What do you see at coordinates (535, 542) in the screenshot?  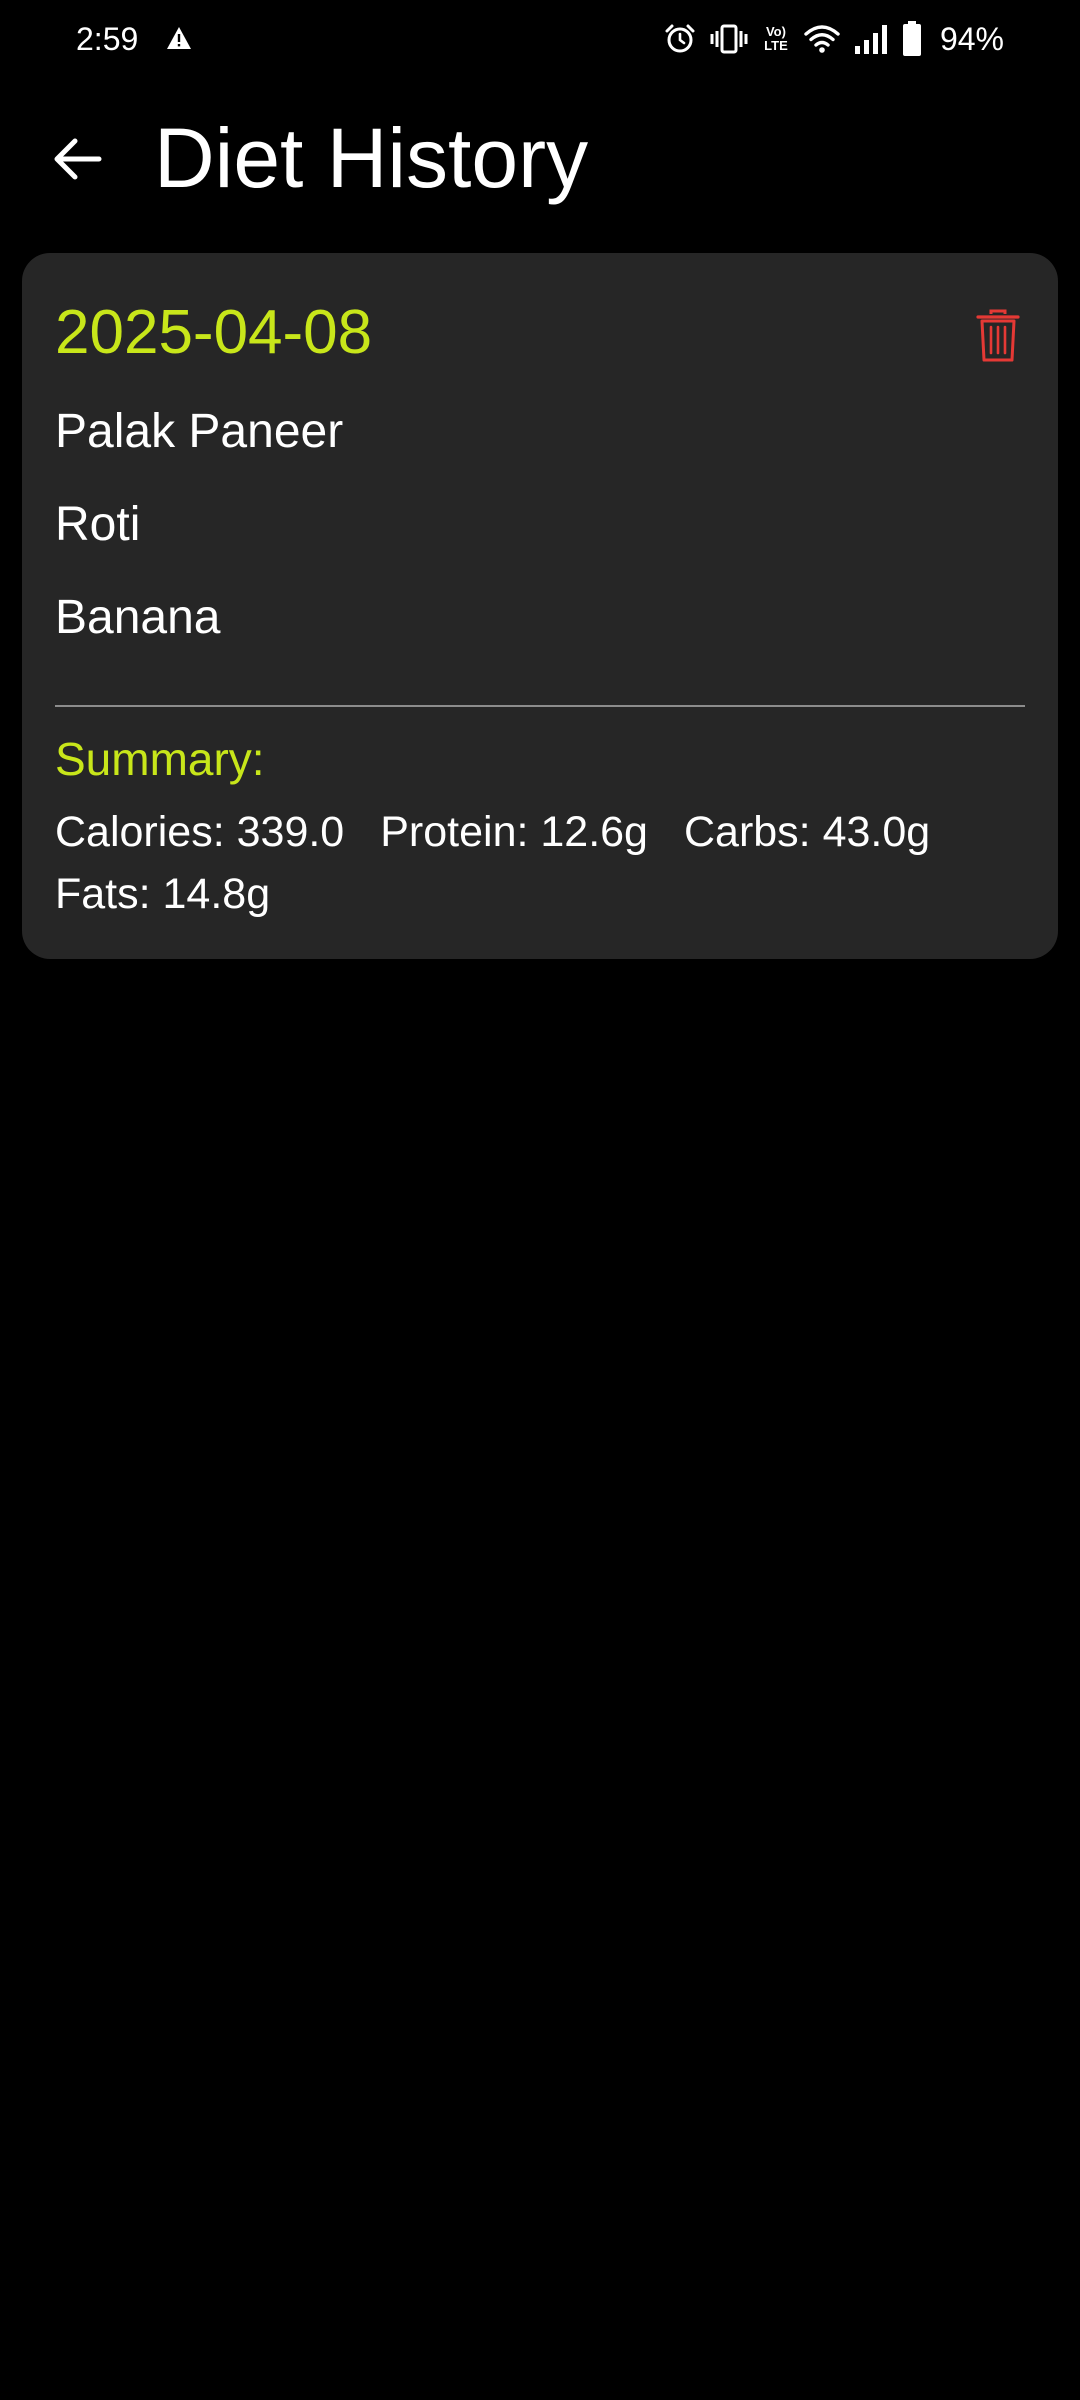 I see `food-list: Palak Paneer Roti Banana` at bounding box center [535, 542].